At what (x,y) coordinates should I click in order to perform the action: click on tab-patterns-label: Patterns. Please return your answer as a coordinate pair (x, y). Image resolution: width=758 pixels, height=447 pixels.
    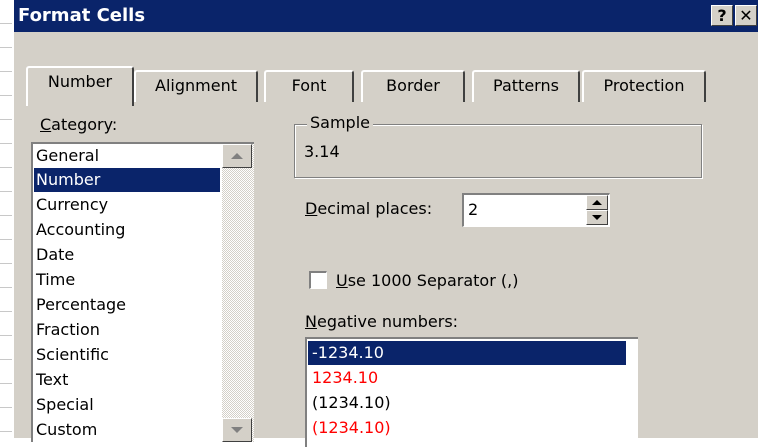
    Looking at the image, I should click on (526, 85).